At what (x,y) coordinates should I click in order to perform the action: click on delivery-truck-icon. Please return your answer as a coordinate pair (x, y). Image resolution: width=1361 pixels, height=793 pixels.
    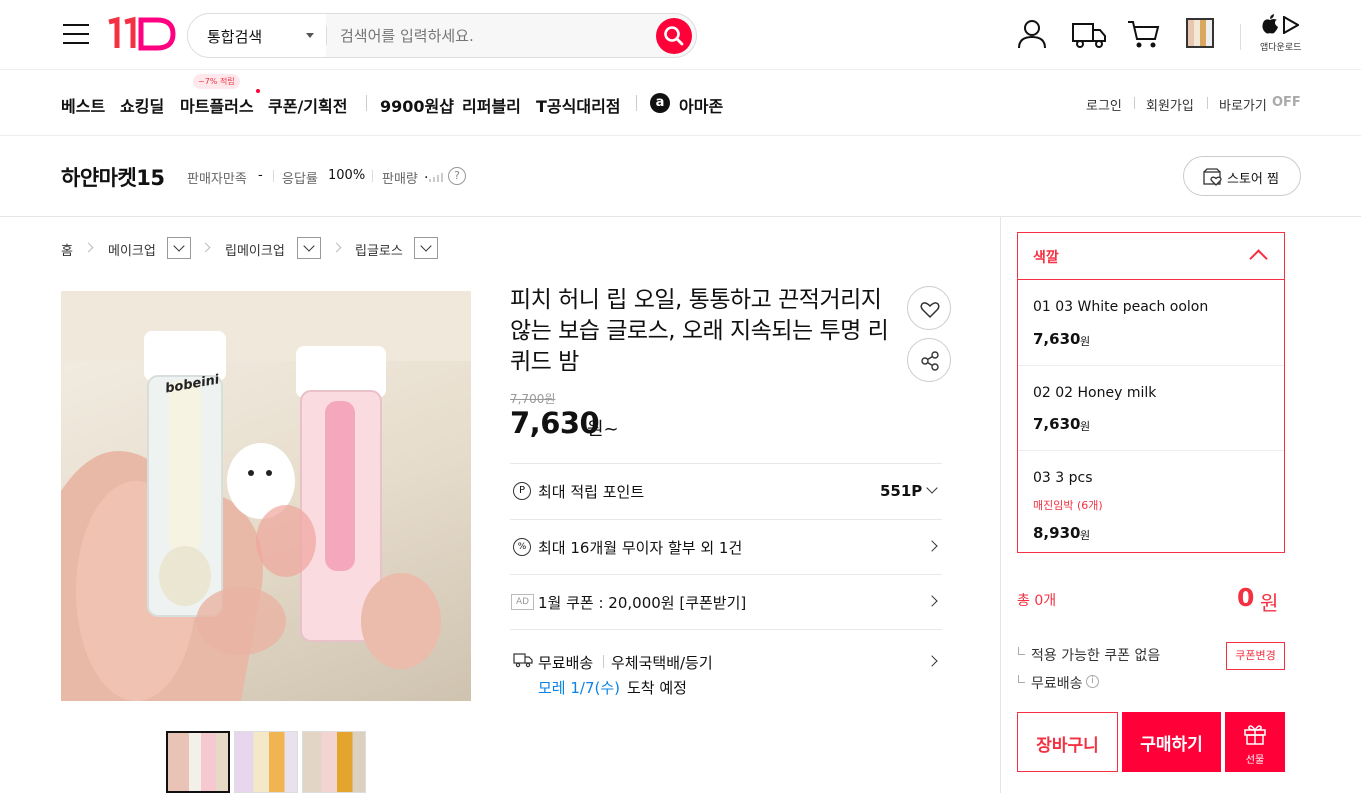
    Looking at the image, I should click on (1089, 35).